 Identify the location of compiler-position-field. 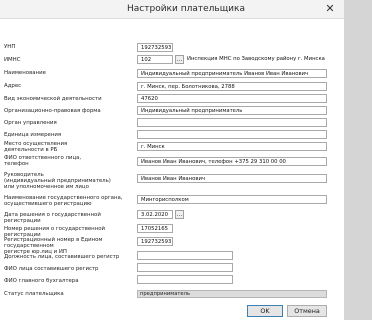
(185, 255).